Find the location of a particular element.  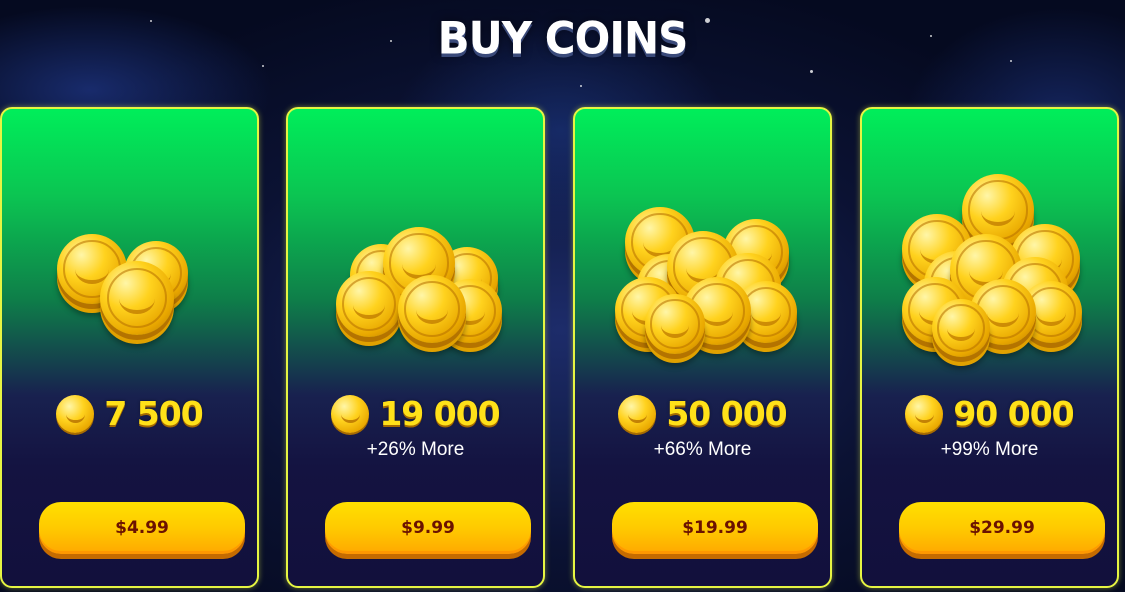

coin-amount: 19 000 is located at coordinates (439, 413).